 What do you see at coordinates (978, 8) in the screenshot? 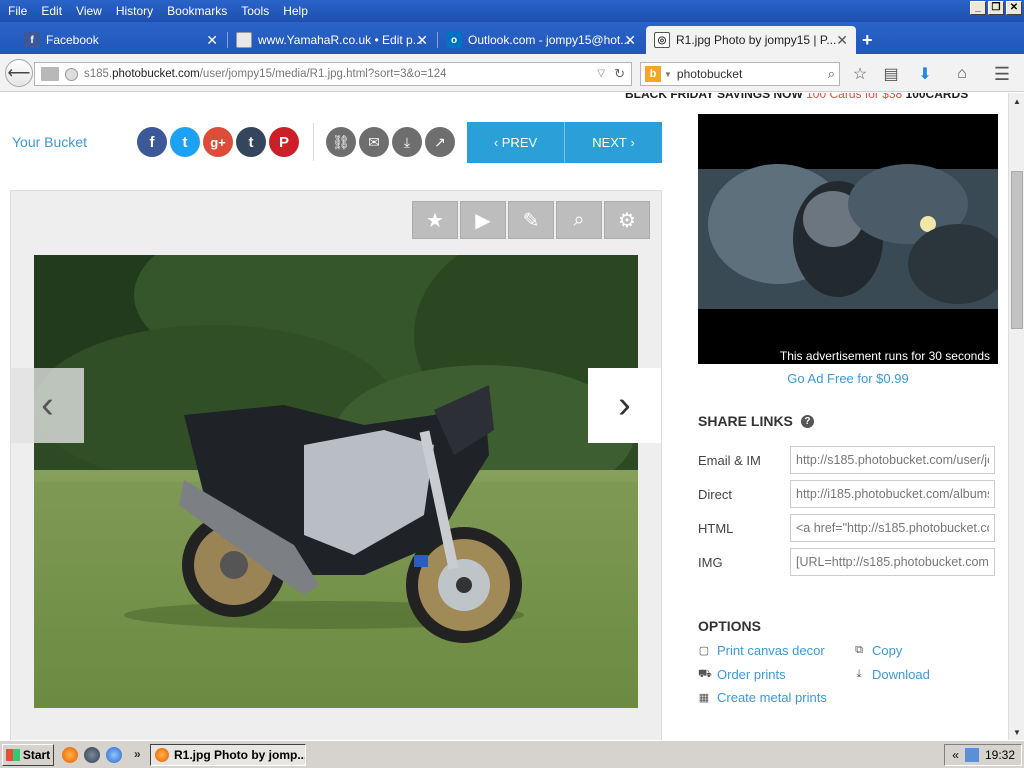
I see `minimize-button: _` at bounding box center [978, 8].